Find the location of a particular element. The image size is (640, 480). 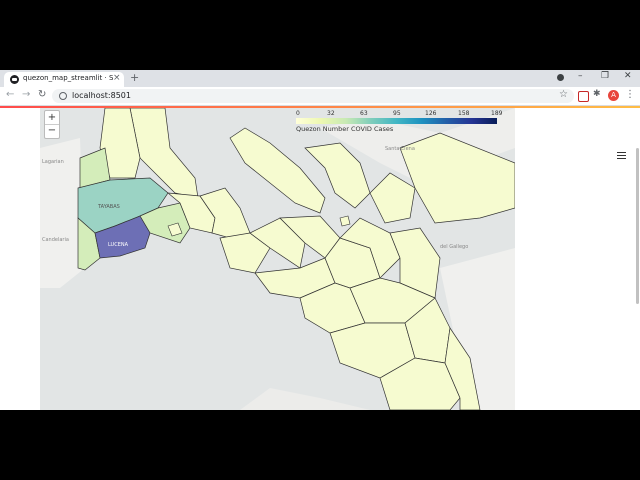

basemap-land-south is located at coordinates (305, 399).